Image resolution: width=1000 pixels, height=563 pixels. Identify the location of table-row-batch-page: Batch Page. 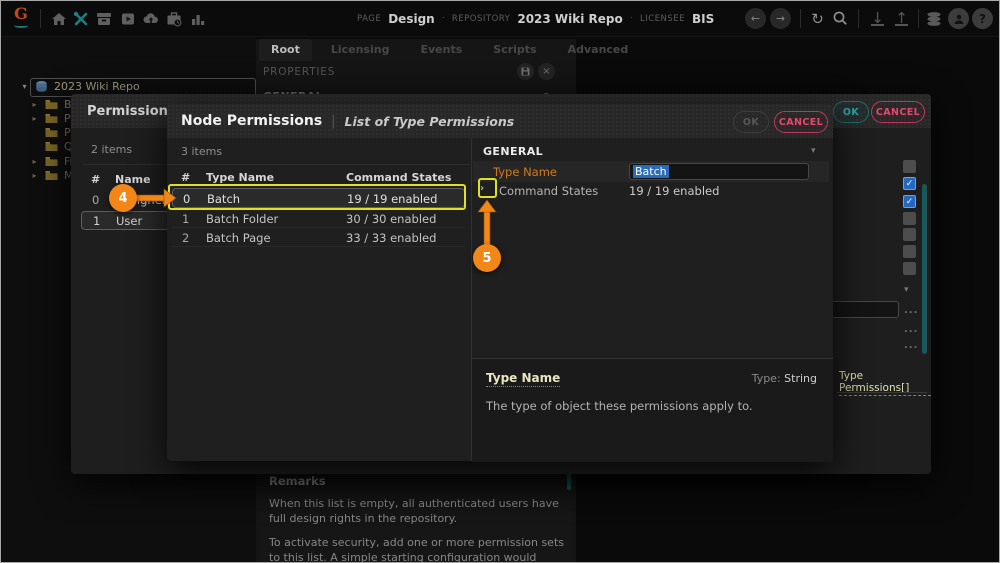
(238, 238).